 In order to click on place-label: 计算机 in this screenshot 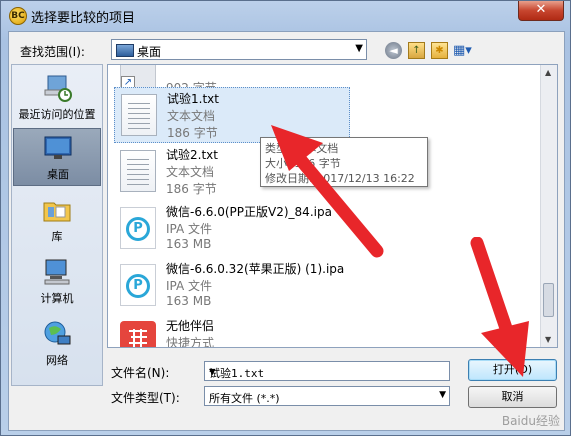, I will do `click(57, 298)`.